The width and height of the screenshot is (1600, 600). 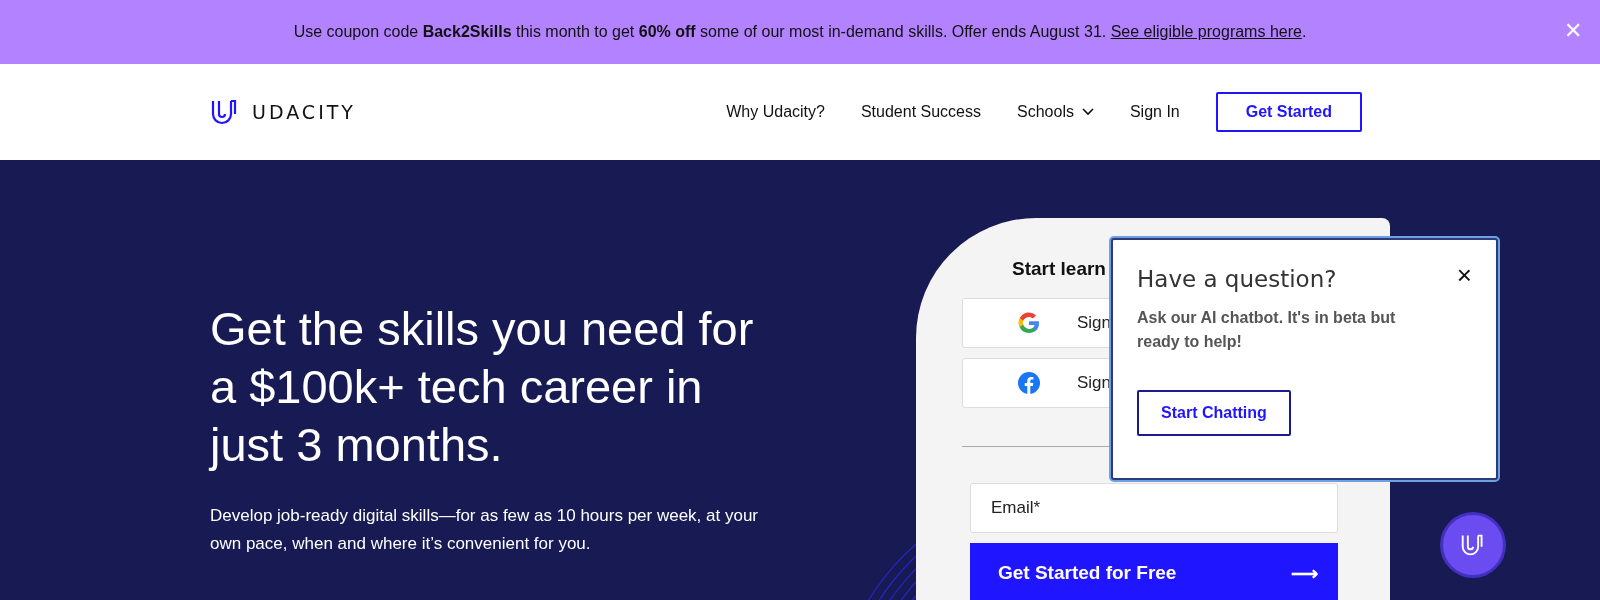 What do you see at coordinates (485, 530) in the screenshot?
I see `hero-subtext: Develop job-ready digital skills—for as few as 10 hours per week, at your own pace, when and where it’s convenient for you.` at bounding box center [485, 530].